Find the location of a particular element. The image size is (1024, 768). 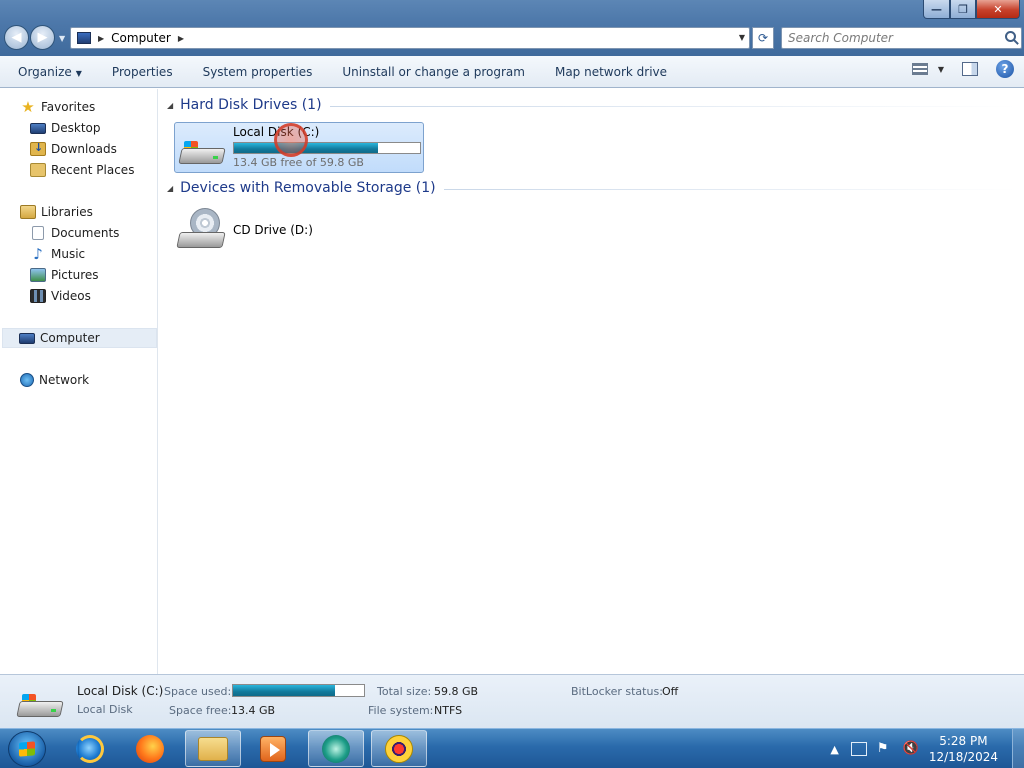

network-status-icon is located at coordinates (858, 749).